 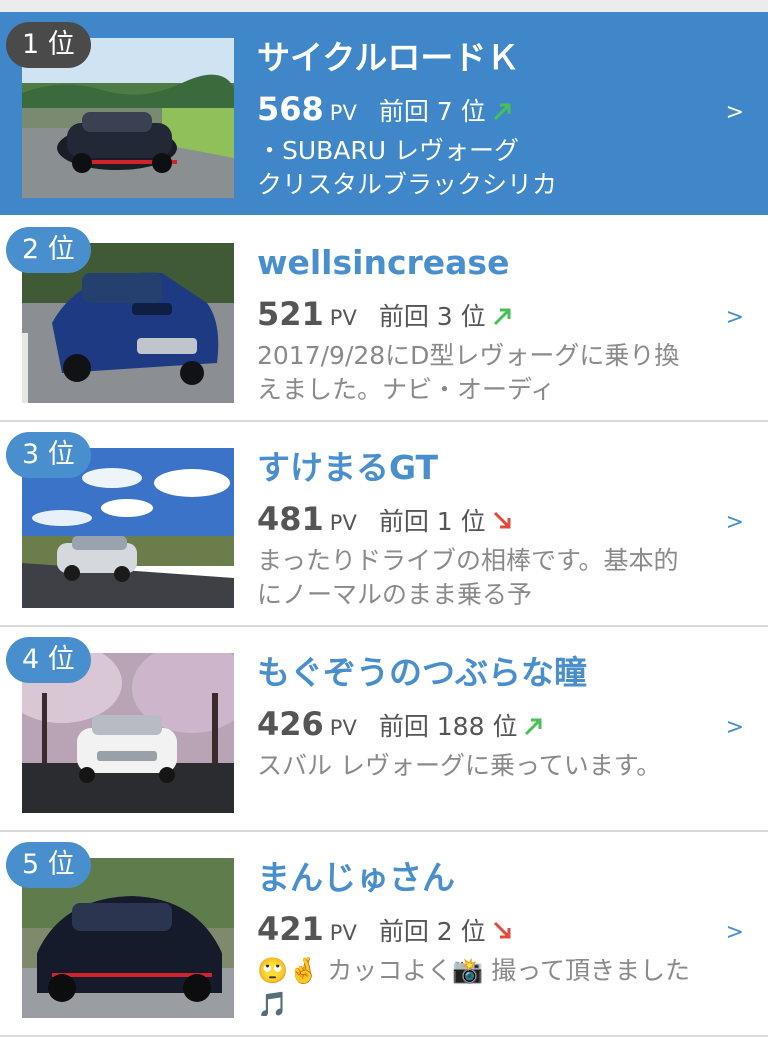 What do you see at coordinates (477, 468) in the screenshot?
I see `user-name: すけまるGT` at bounding box center [477, 468].